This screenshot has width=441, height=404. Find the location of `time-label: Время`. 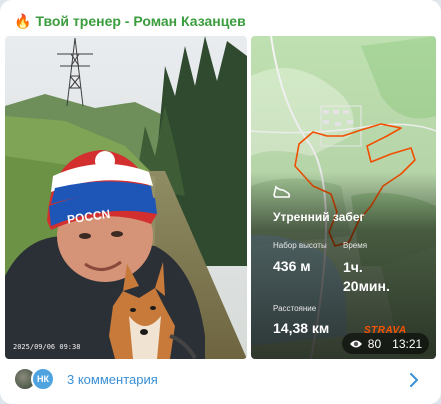

time-label: Время is located at coordinates (355, 245).